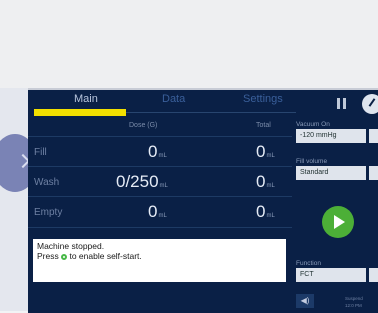 The width and height of the screenshot is (378, 313). I want to click on function-edit-button, so click(373, 275).